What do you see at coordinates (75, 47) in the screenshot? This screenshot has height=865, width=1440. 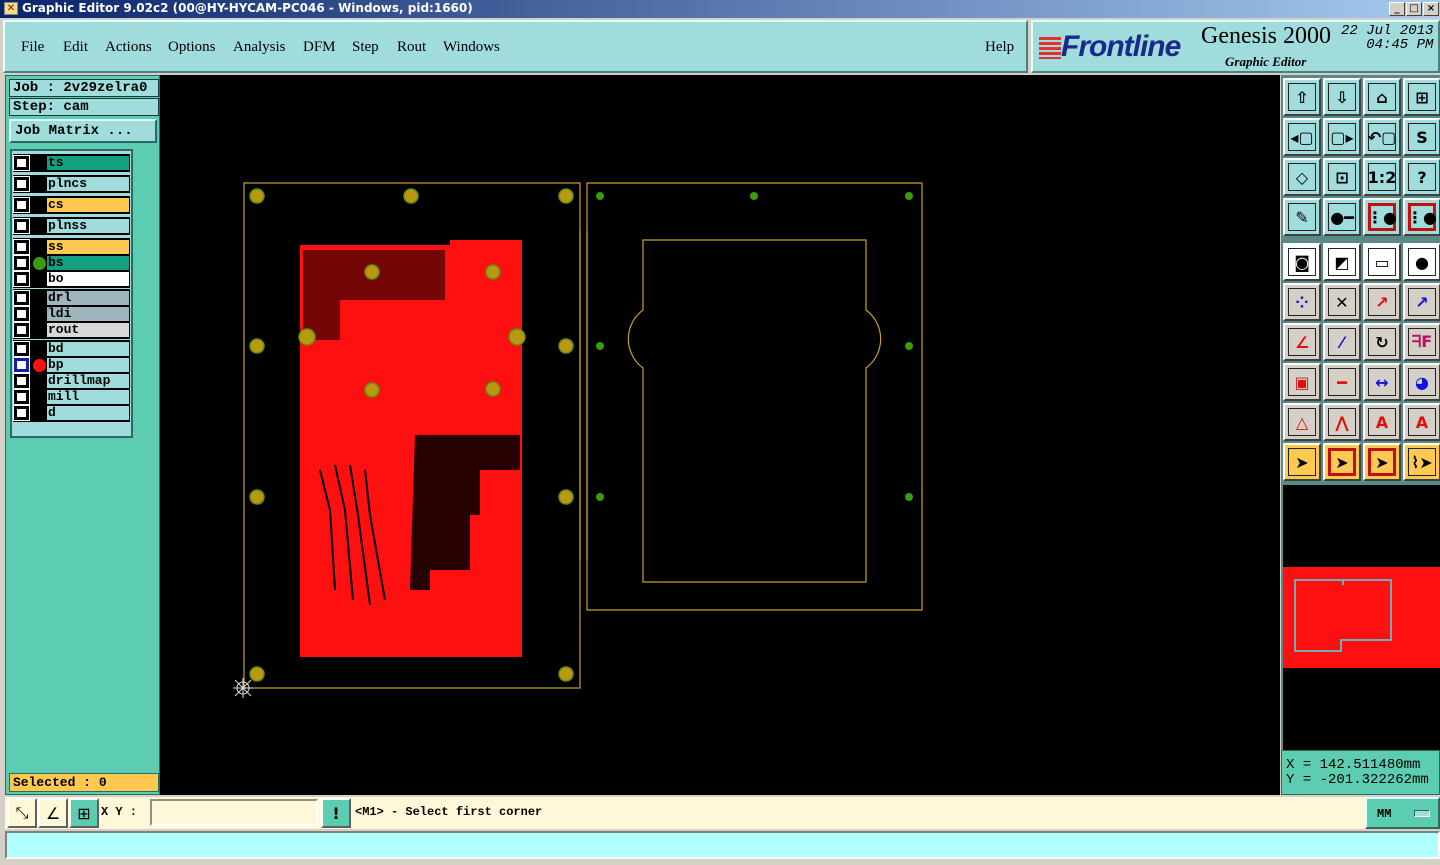 I see `menu-edit: Edit` at bounding box center [75, 47].